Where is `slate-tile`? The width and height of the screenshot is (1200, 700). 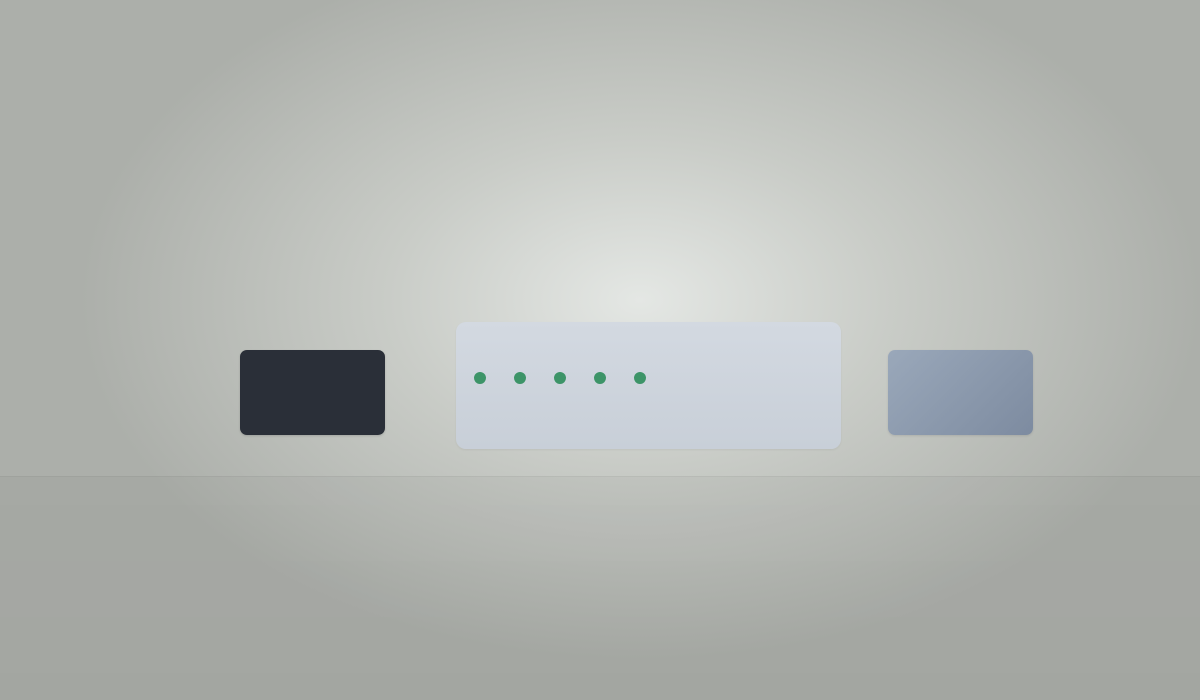 slate-tile is located at coordinates (960, 392).